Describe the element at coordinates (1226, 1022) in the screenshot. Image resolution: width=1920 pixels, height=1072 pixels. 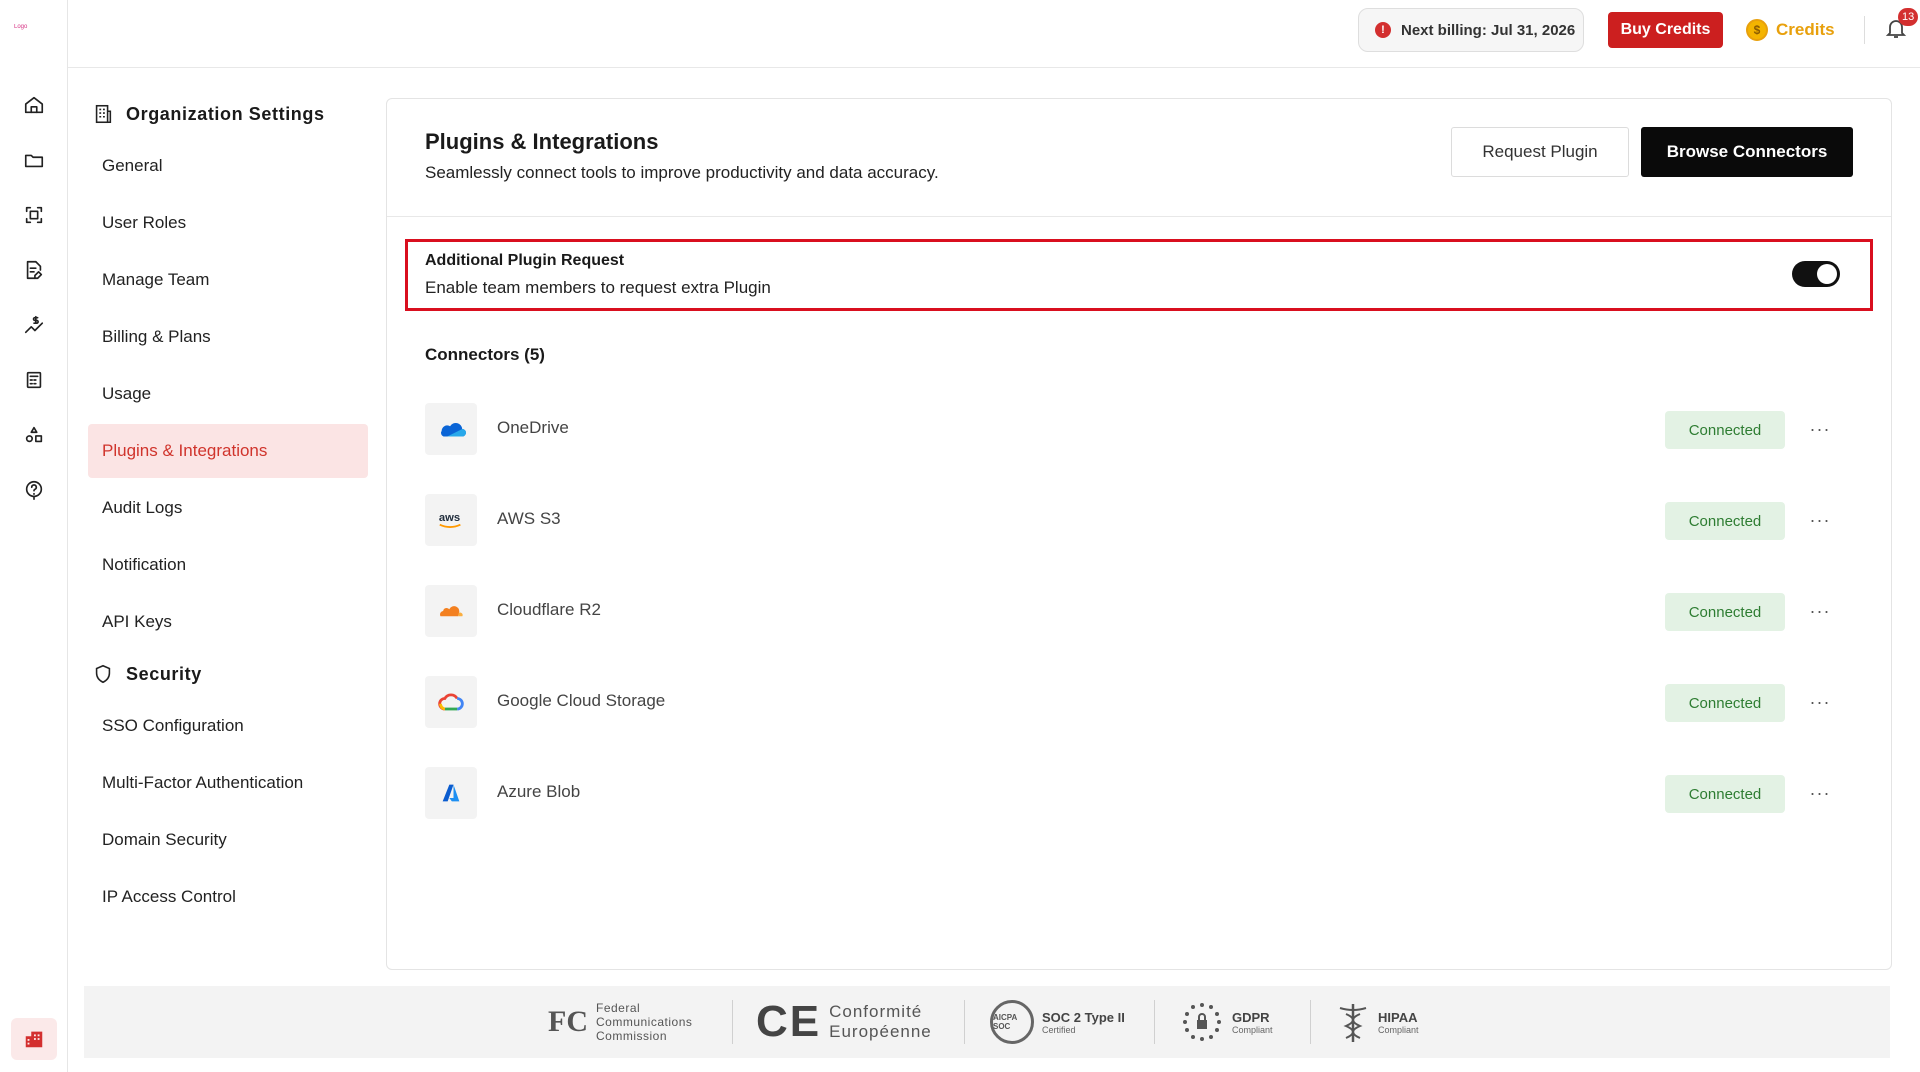
I see `gdpr-certification: GDPR Compliant` at that location.